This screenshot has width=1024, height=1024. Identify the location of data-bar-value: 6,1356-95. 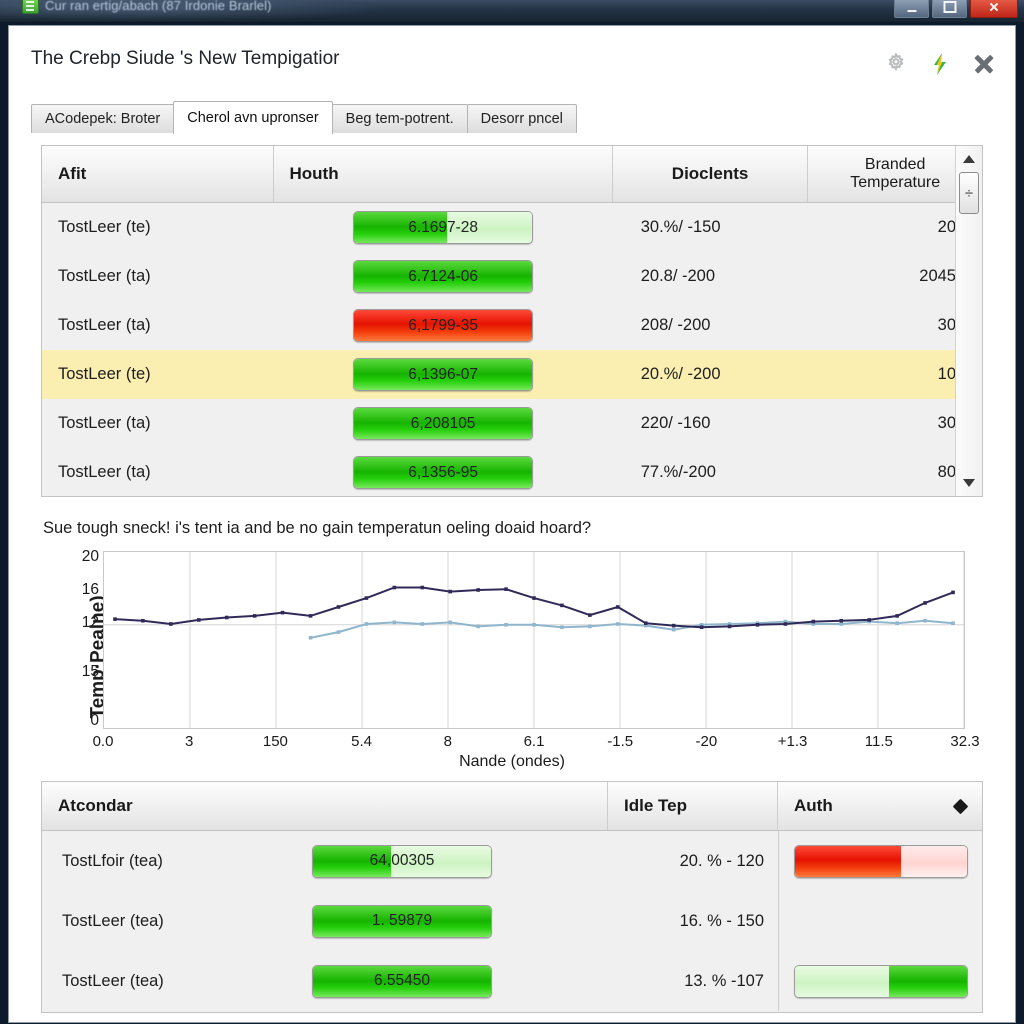
(443, 472).